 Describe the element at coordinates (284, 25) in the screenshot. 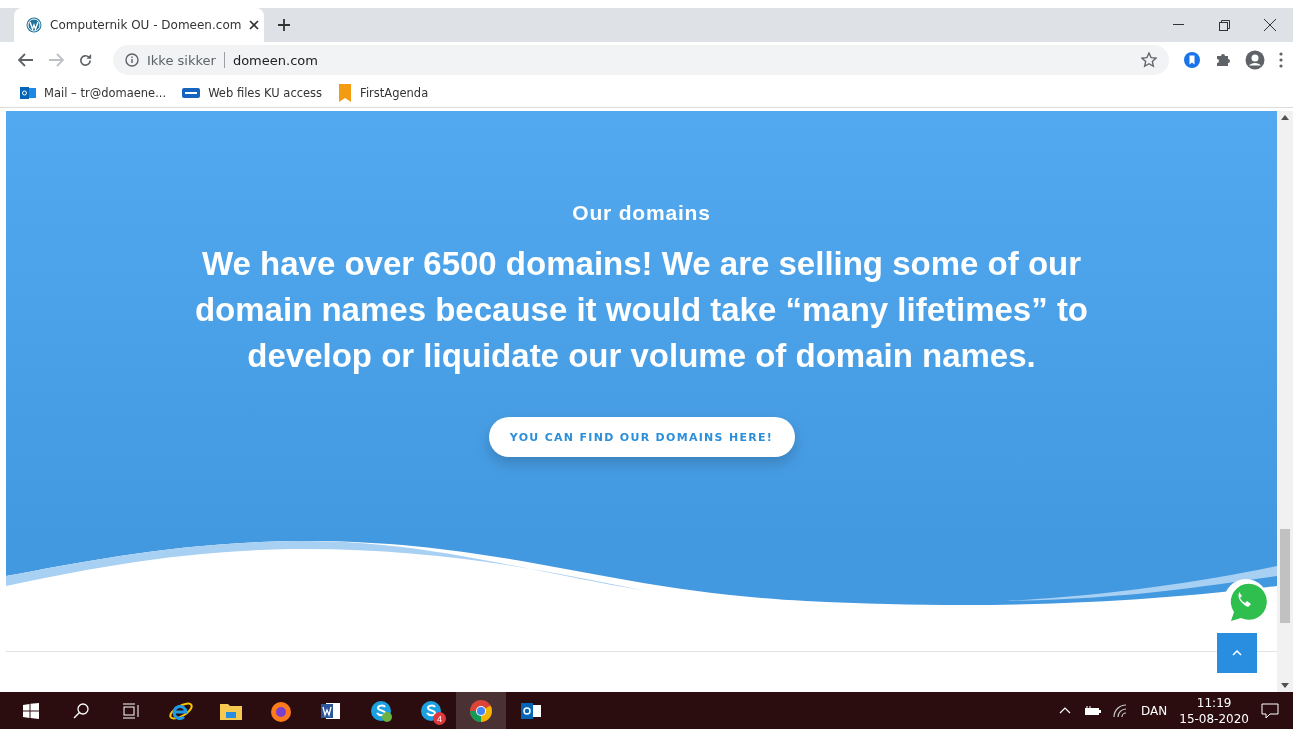

I see `plus-icon` at that location.